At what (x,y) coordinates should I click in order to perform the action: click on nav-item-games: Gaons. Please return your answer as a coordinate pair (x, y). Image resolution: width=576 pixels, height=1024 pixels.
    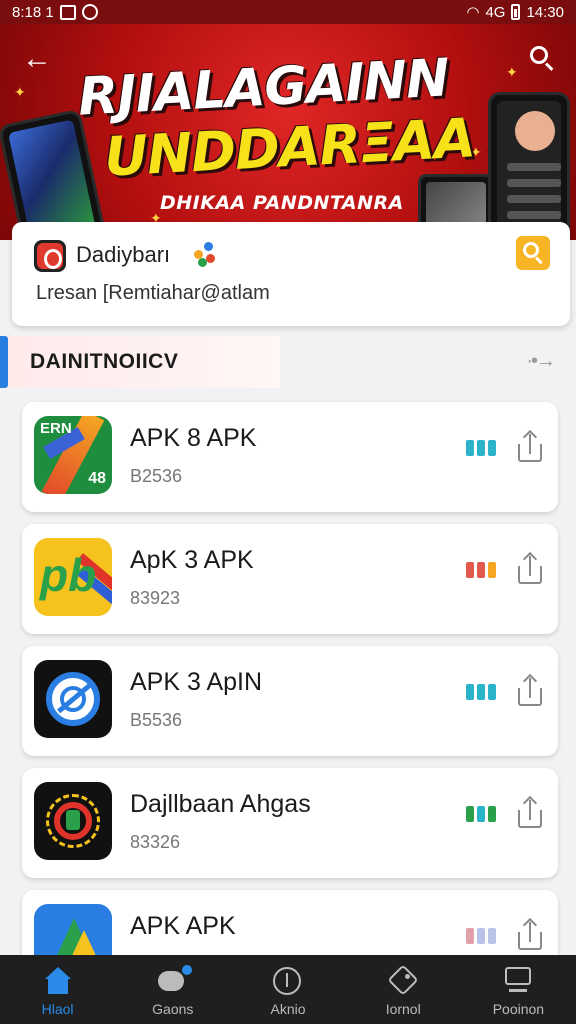
    Looking at the image, I should click on (172, 989).